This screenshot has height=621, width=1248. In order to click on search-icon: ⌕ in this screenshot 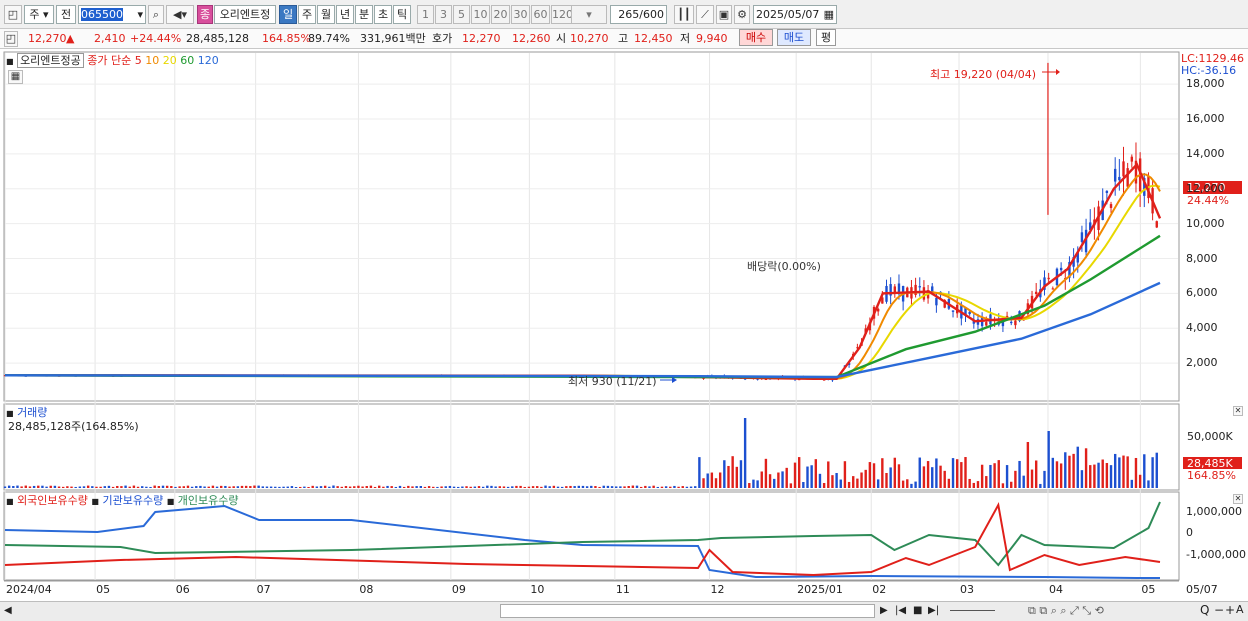, I will do `click(156, 14)`.